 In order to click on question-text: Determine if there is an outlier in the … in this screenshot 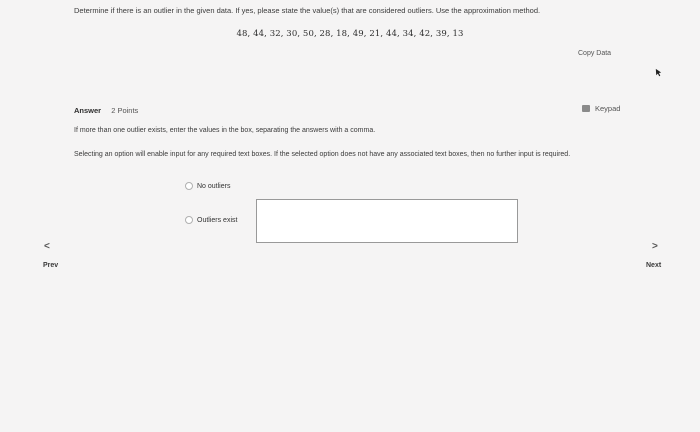, I will do `click(307, 10)`.